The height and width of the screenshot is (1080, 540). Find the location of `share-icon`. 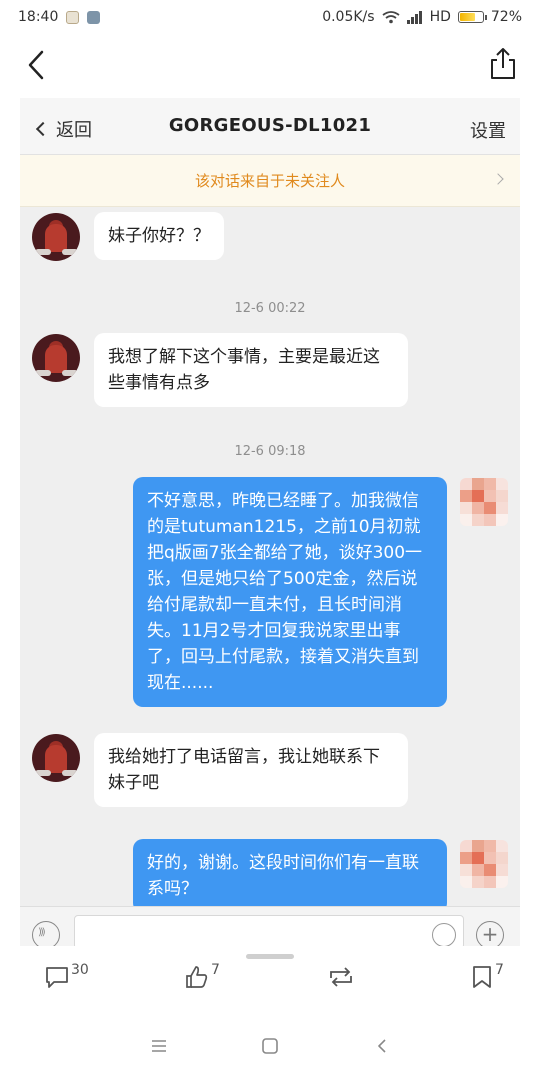

share-icon is located at coordinates (503, 64).